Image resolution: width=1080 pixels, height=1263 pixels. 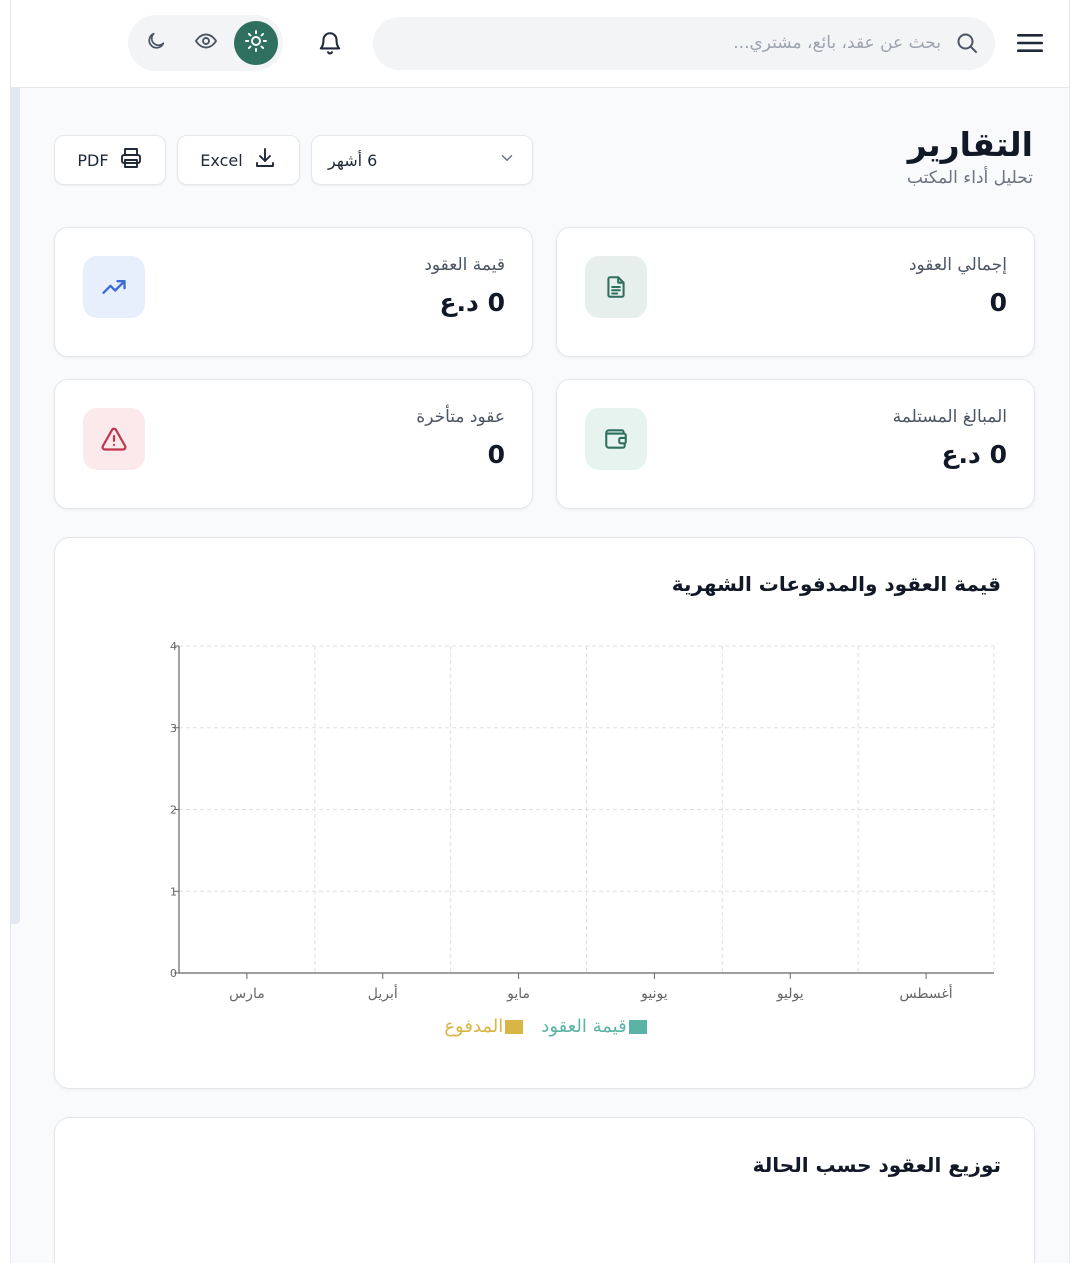 I want to click on dark-mode-button, so click(x=156, y=43).